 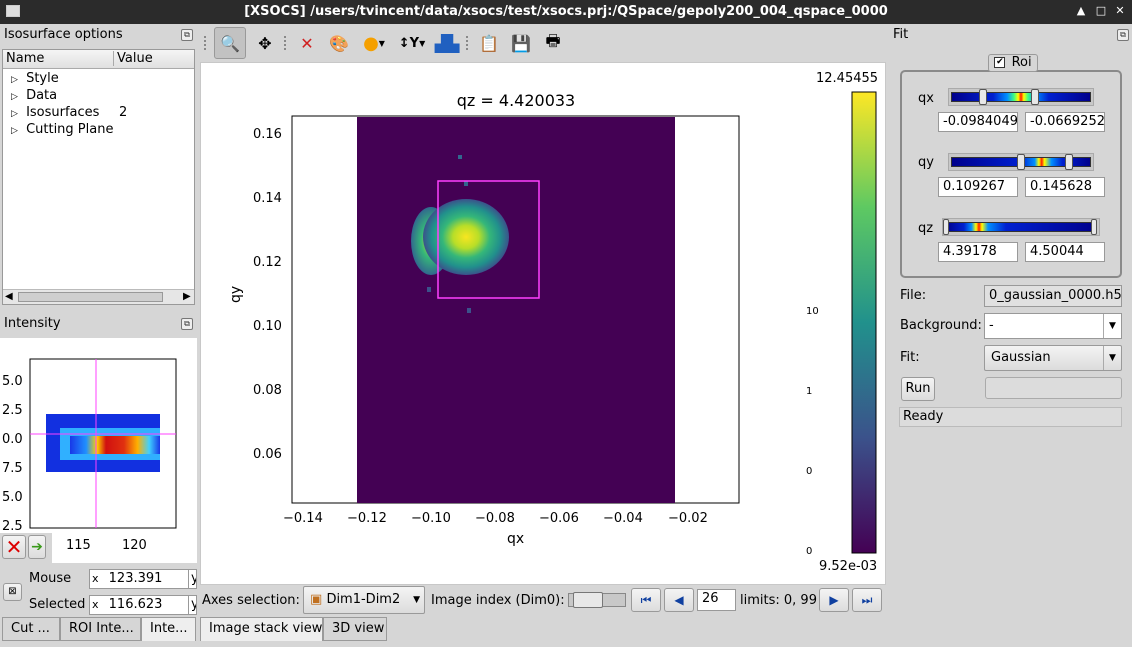 What do you see at coordinates (236, 294) in the screenshot?
I see `plot-ylabel: qy` at bounding box center [236, 294].